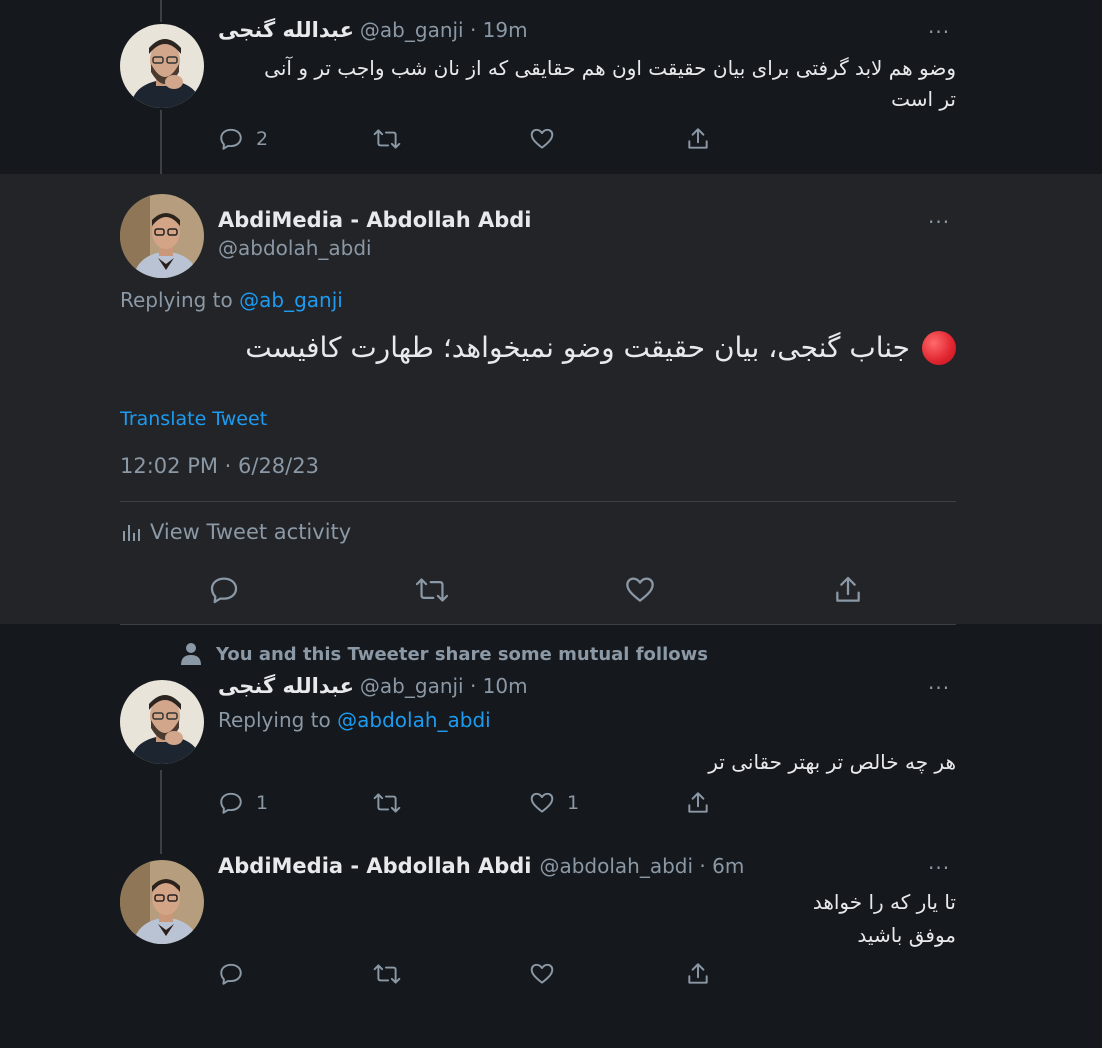  Describe the element at coordinates (219, 466) in the screenshot. I see `tweet-timestamp: 12:02 PM · 6/28/23` at that location.